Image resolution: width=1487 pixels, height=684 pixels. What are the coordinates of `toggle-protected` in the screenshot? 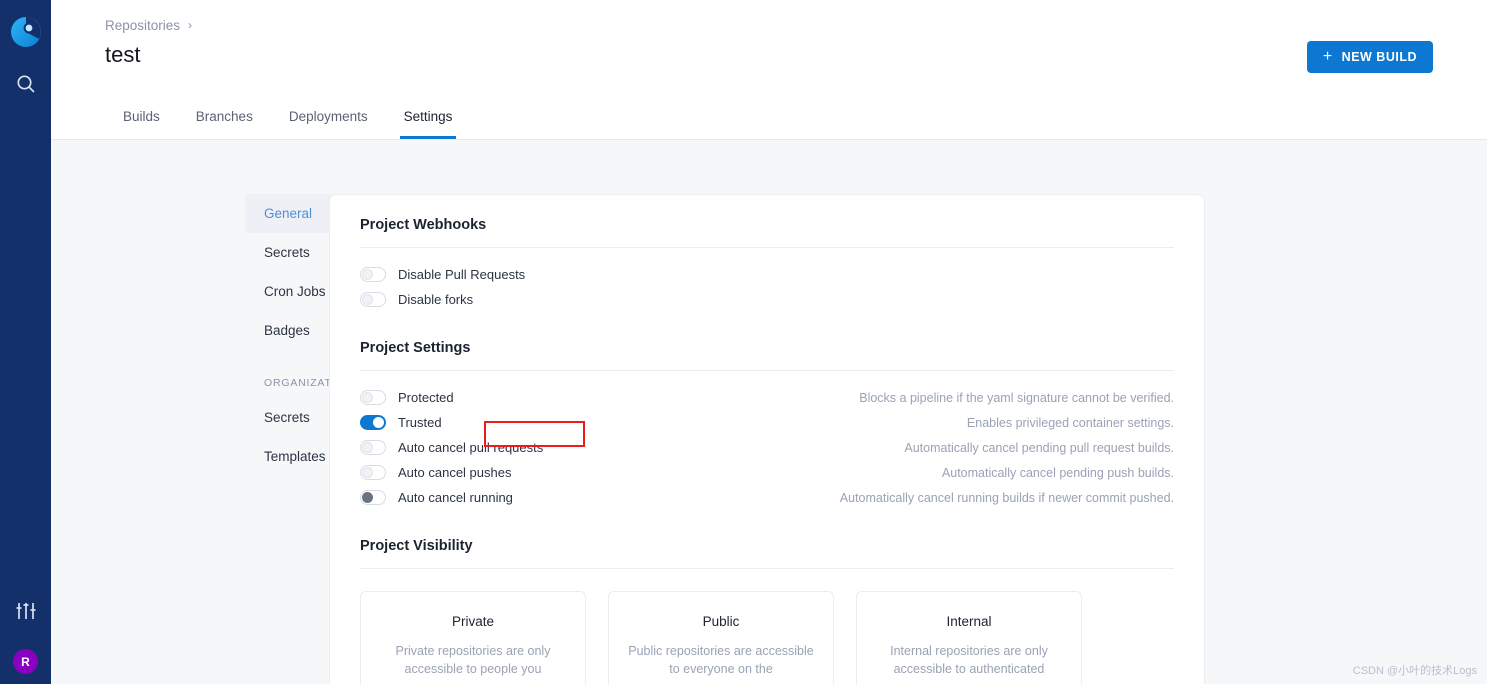 It's located at (373, 397).